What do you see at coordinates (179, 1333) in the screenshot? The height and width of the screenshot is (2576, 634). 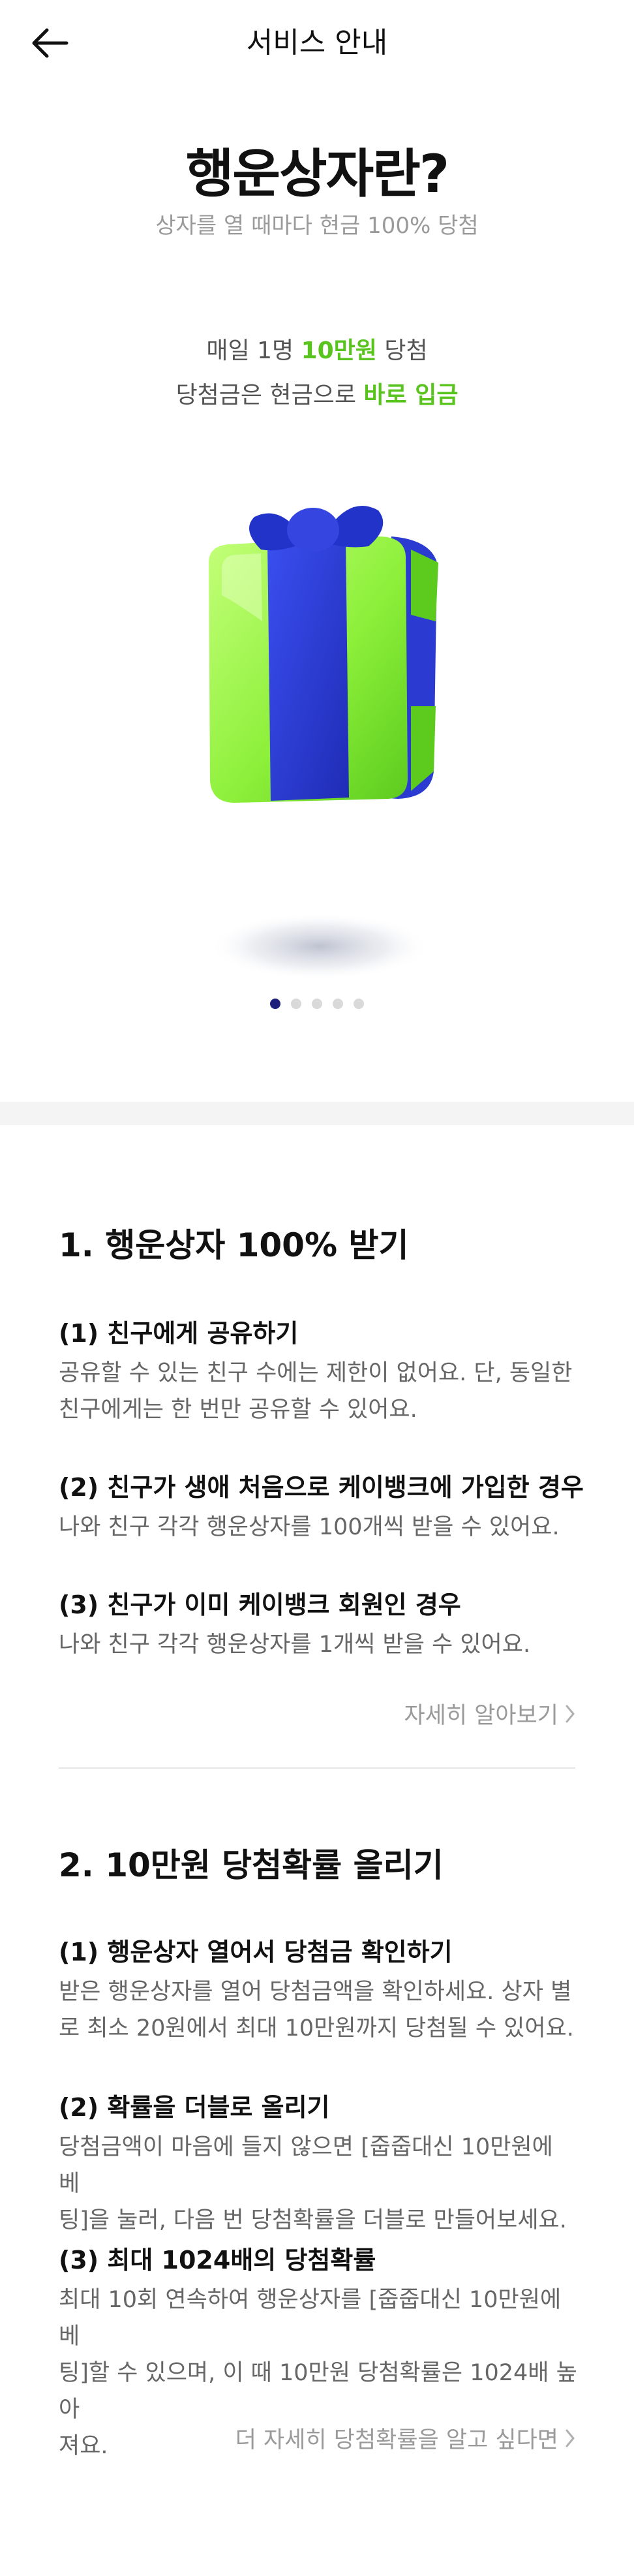 I see `item-title: (1) 친구에게 공유하기` at bounding box center [179, 1333].